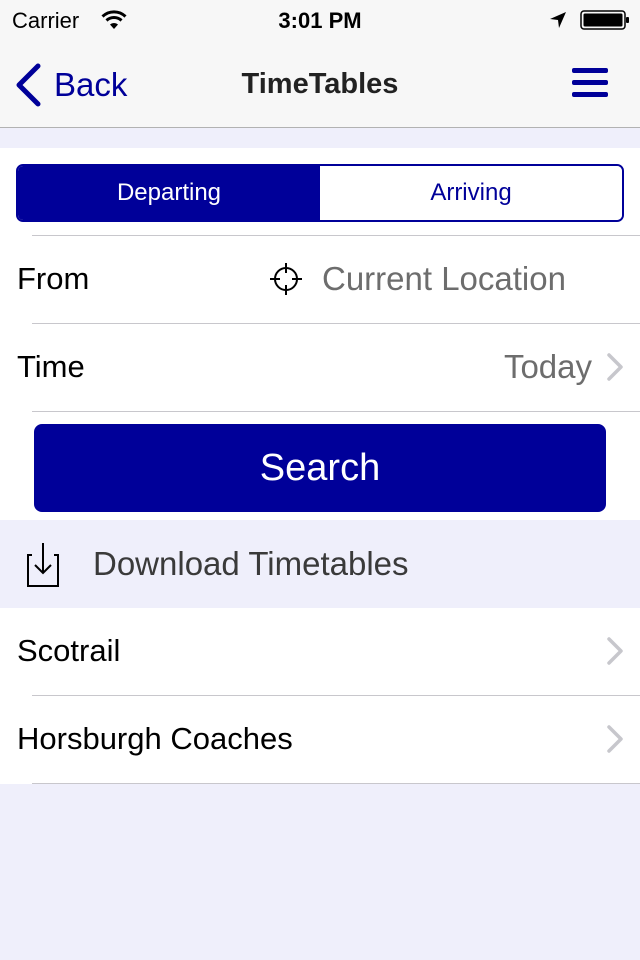  I want to click on status-bar: Carrier 3:01 PM, so click(320, 20).